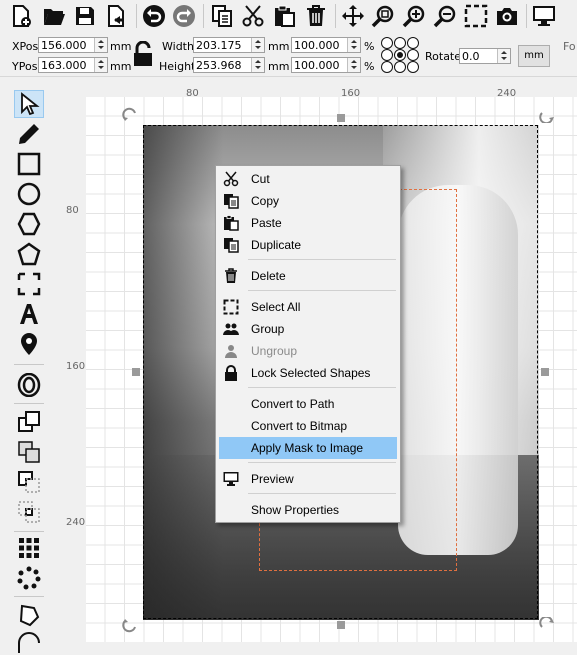 Image resolution: width=577 pixels, height=655 pixels. Describe the element at coordinates (400, 55) in the screenshot. I see `anchor-point-selector` at that location.